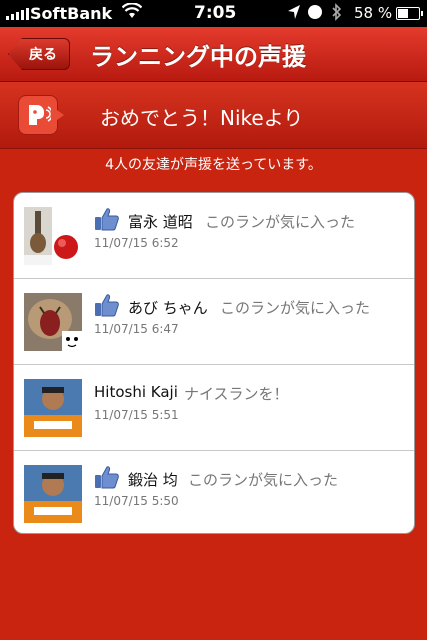 The width and height of the screenshot is (427, 640). What do you see at coordinates (136, 243) in the screenshot?
I see `cheer-timestamp: 11/07/15 6:52` at bounding box center [136, 243].